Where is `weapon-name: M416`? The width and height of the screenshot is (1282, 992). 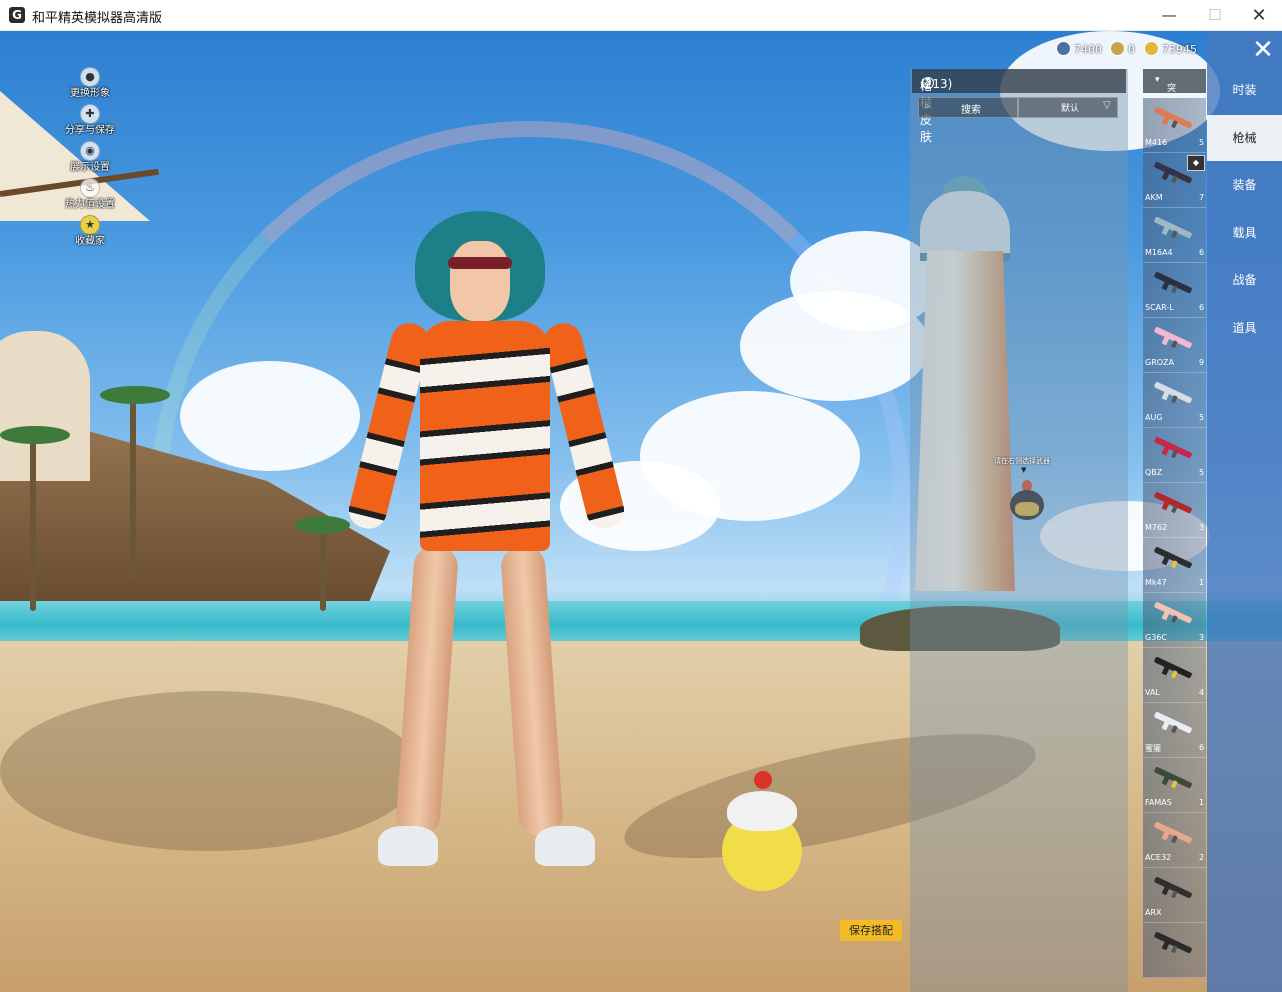 weapon-name: M416 is located at coordinates (1156, 142).